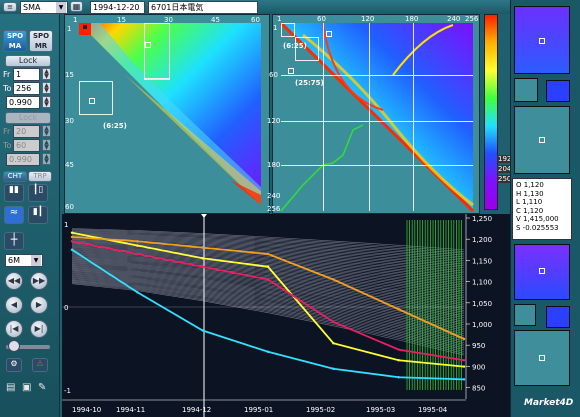 This screenshot has height=417, width=580. I want to click on calendar-icon: ▦, so click(76, 6).